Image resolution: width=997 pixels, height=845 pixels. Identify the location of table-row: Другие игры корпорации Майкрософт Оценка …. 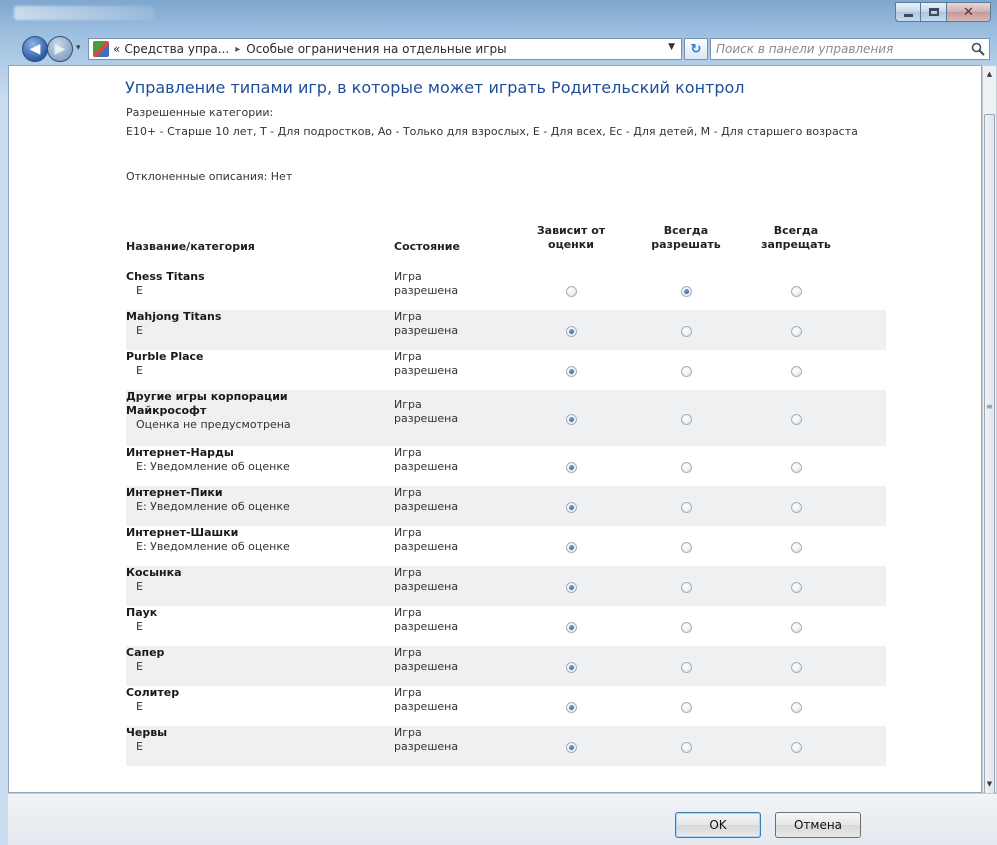
(506, 418).